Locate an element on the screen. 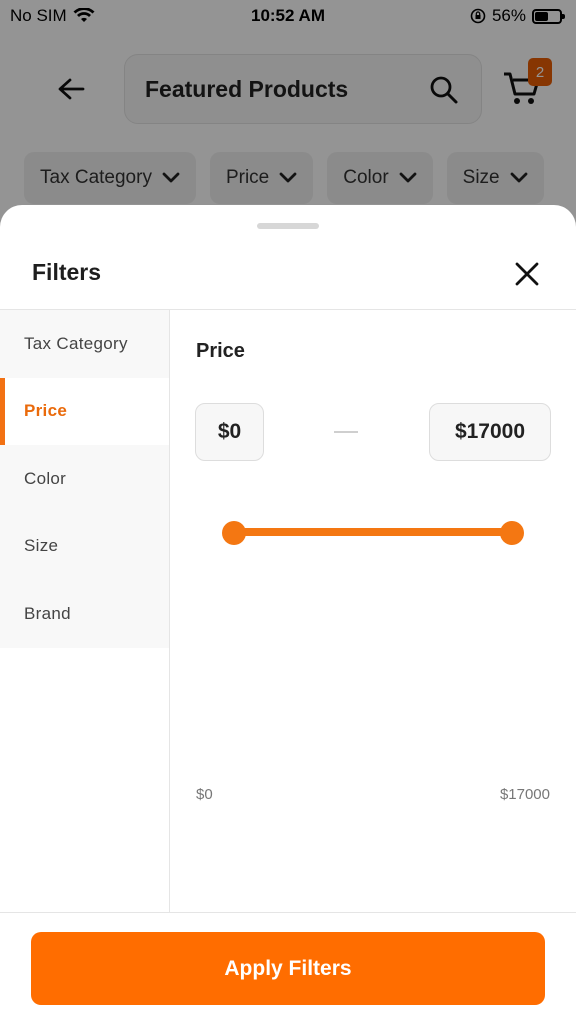 The width and height of the screenshot is (576, 1024). footer-divider is located at coordinates (288, 912).